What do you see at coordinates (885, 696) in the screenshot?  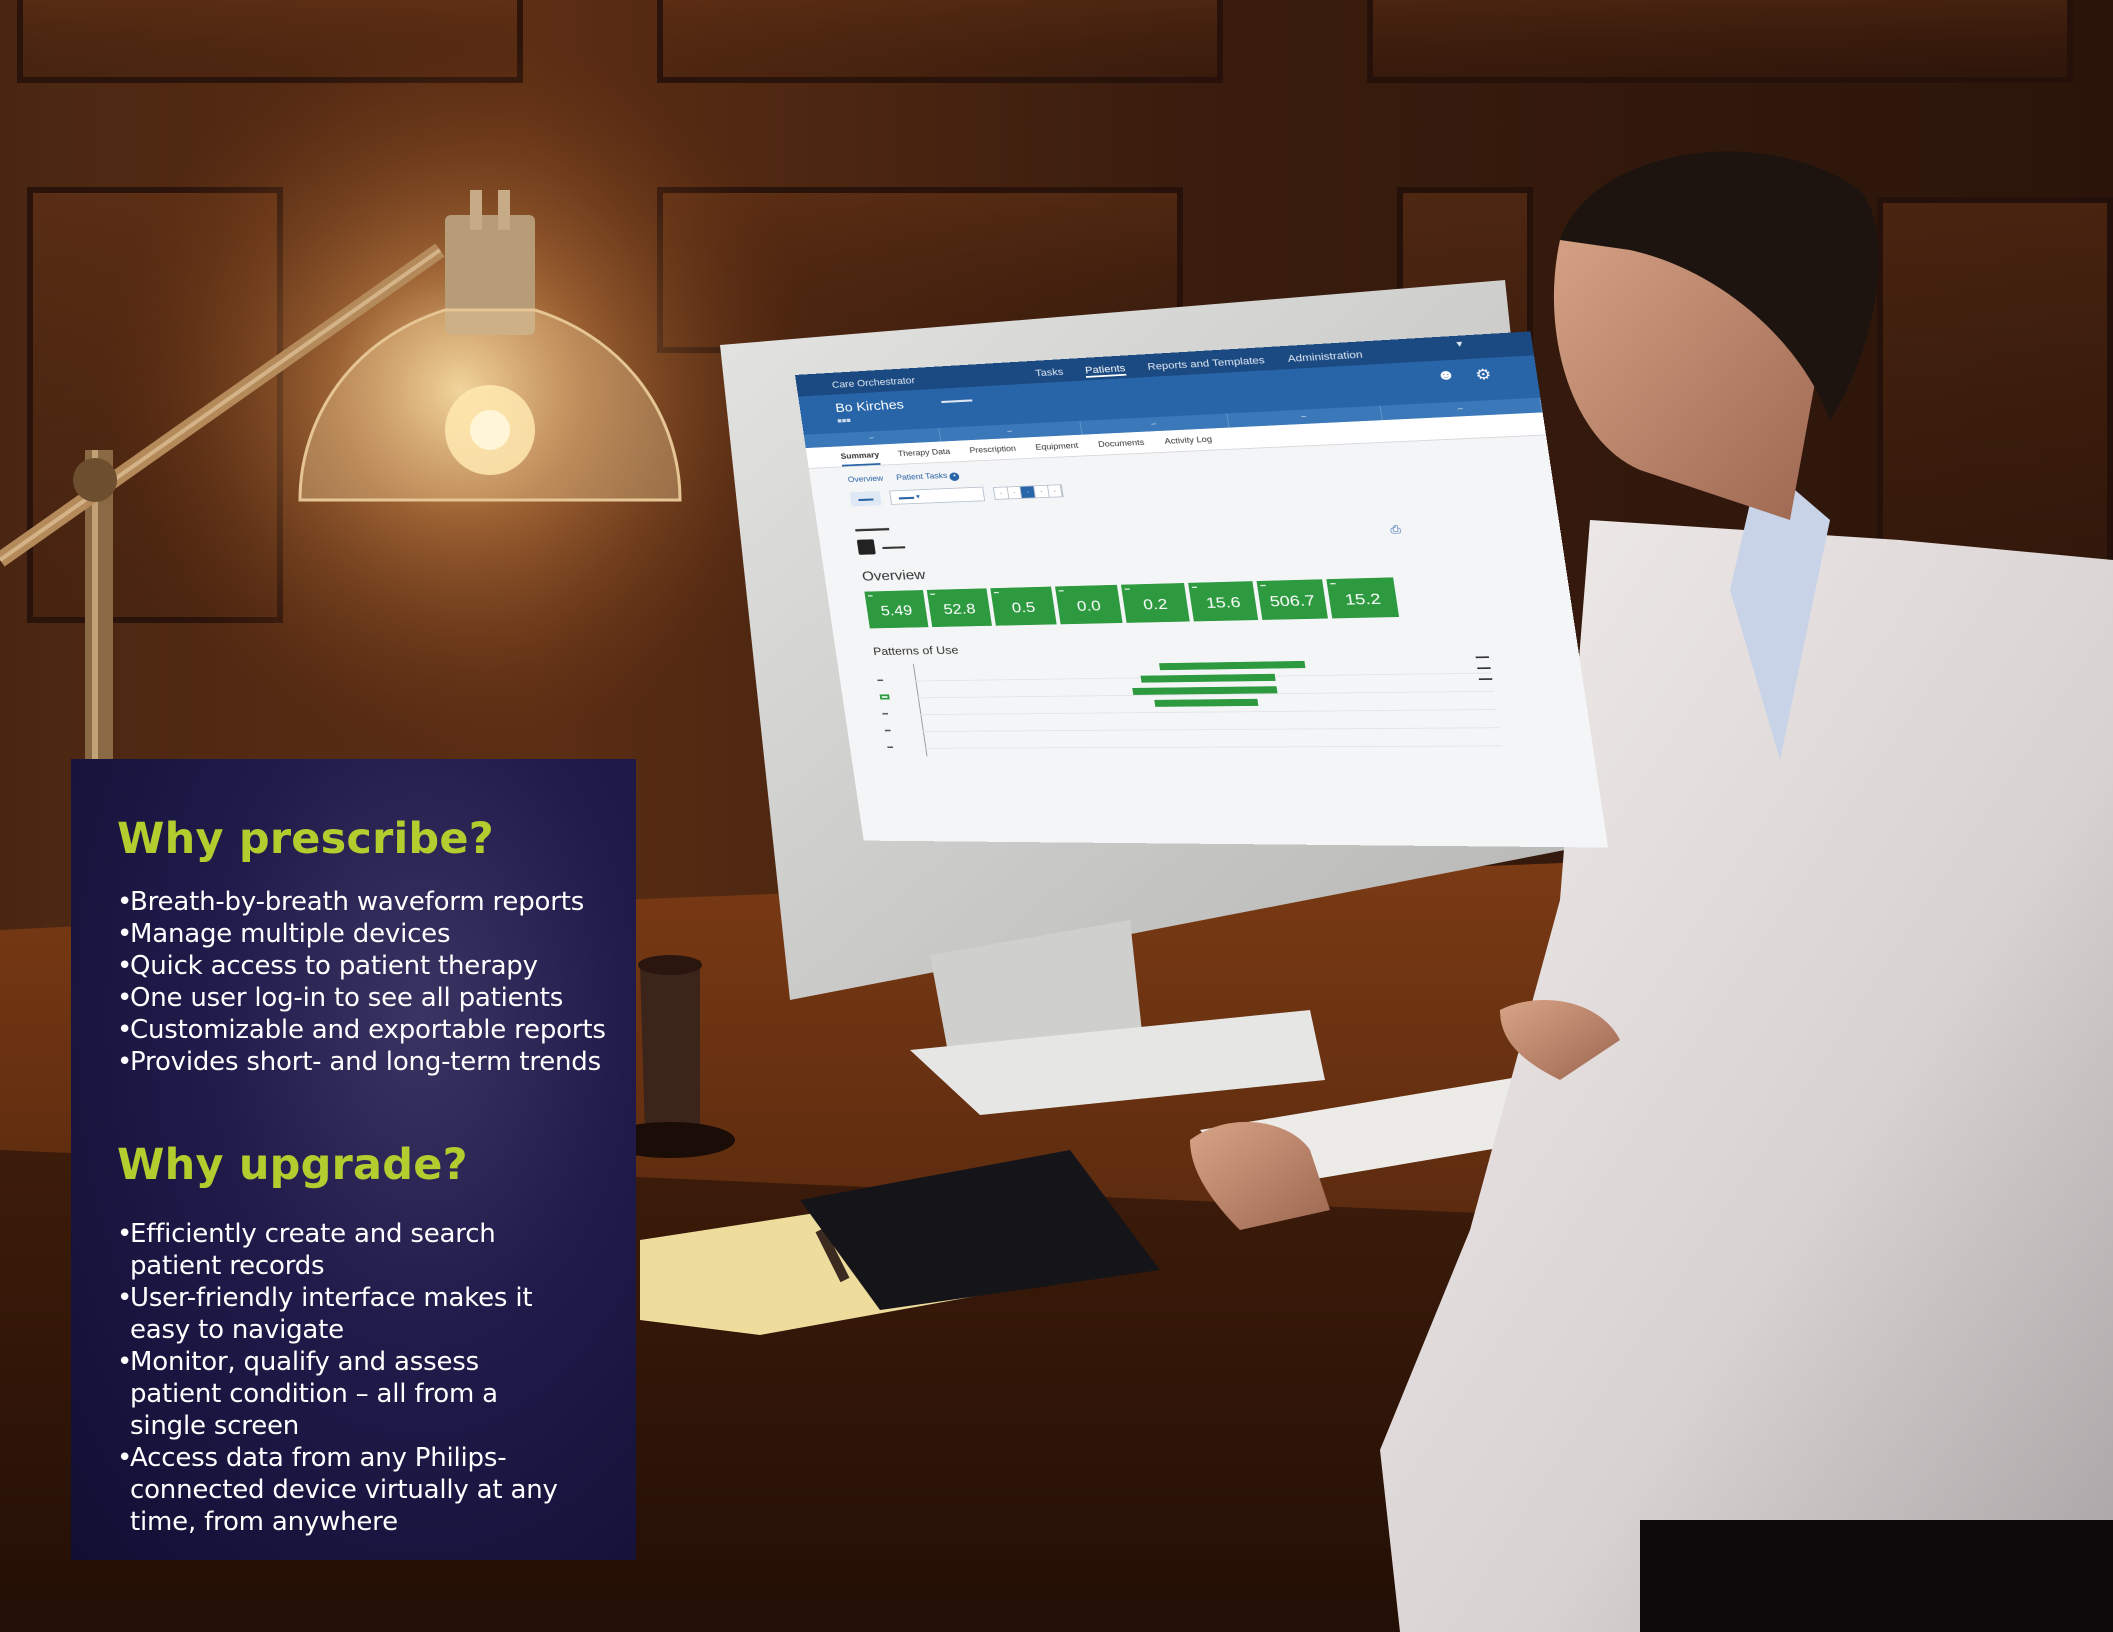 I see `row-label-selected: ▬` at bounding box center [885, 696].